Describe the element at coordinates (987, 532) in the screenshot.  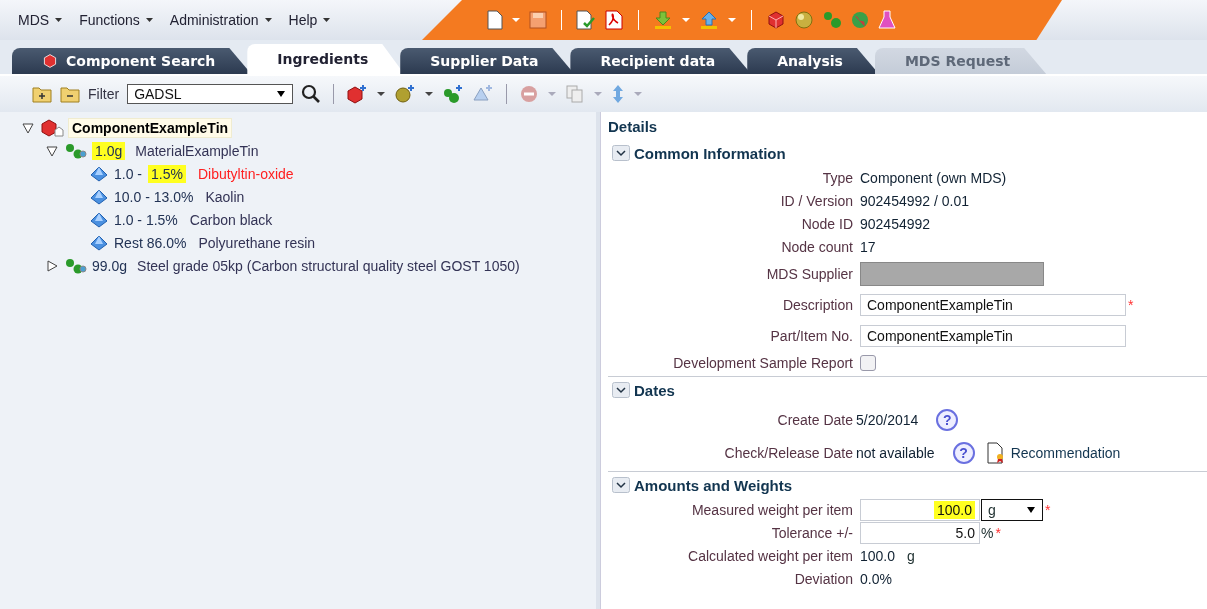
I see `unit-text: %` at that location.